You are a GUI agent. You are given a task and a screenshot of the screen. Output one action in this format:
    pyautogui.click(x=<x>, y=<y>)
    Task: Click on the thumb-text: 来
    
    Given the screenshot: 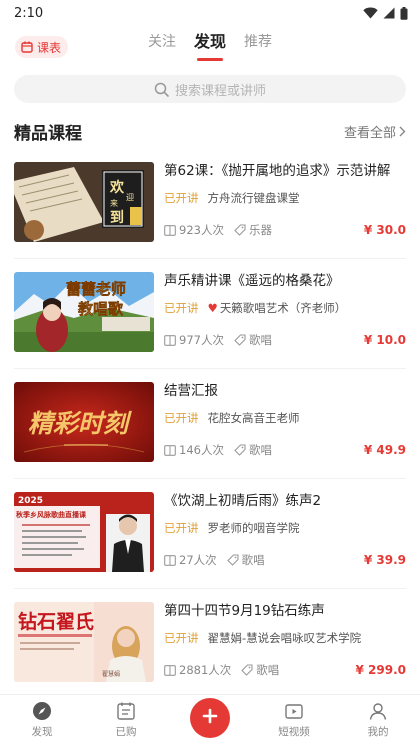 What is the action you would take?
    pyautogui.click(x=114, y=203)
    